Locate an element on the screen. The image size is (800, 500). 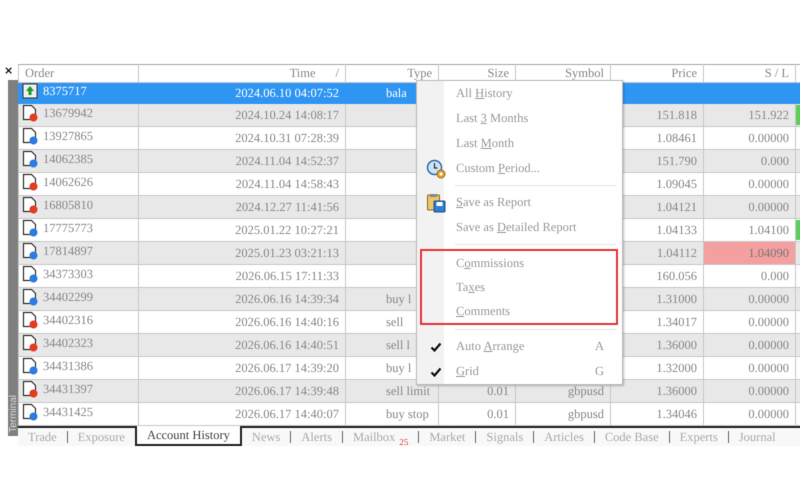
table-cell: 1.36000 is located at coordinates (676, 391).